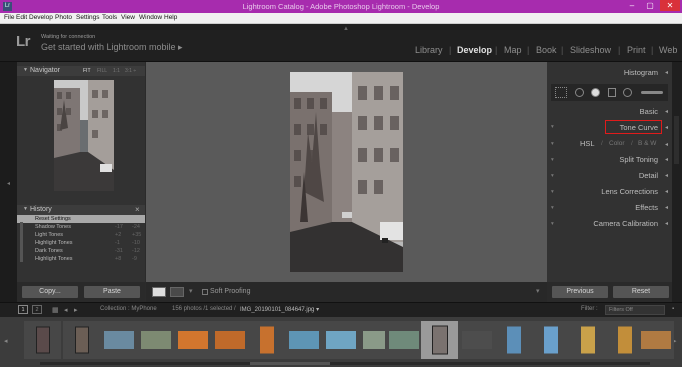  I want to click on tab-hsl: HSL, so click(587, 143).